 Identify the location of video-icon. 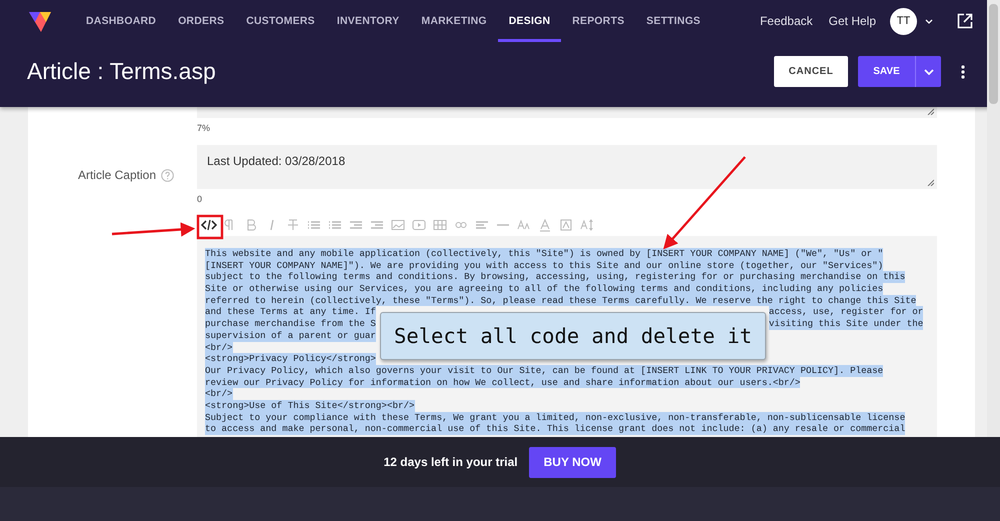
(419, 225).